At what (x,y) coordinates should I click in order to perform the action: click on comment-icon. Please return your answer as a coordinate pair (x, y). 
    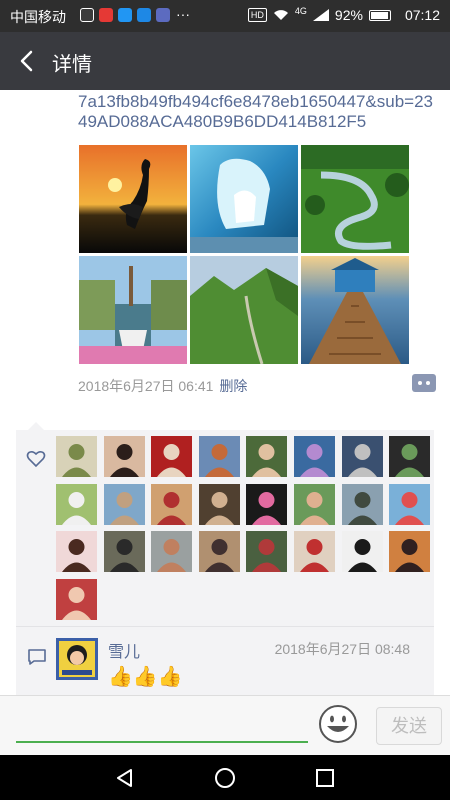
    Looking at the image, I should click on (37, 657).